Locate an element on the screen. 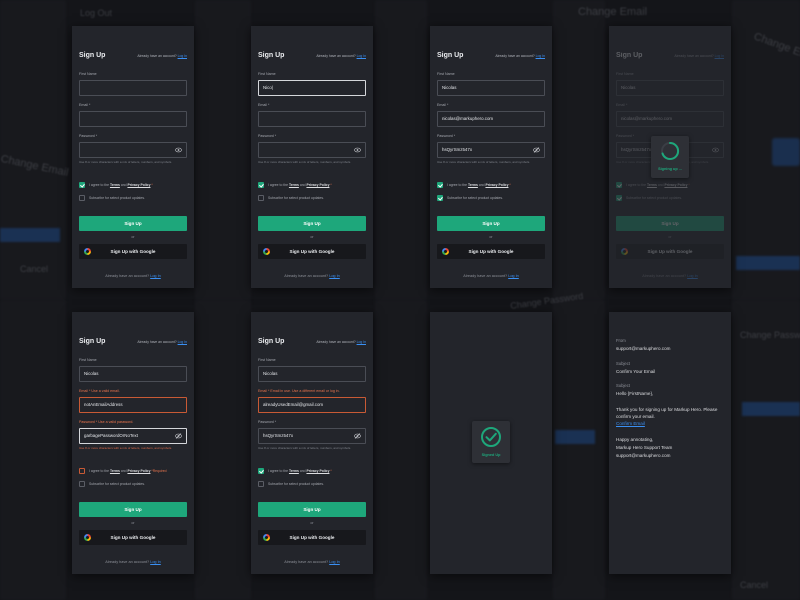  confirm-email-link: Confirm Email is located at coordinates (671, 424).